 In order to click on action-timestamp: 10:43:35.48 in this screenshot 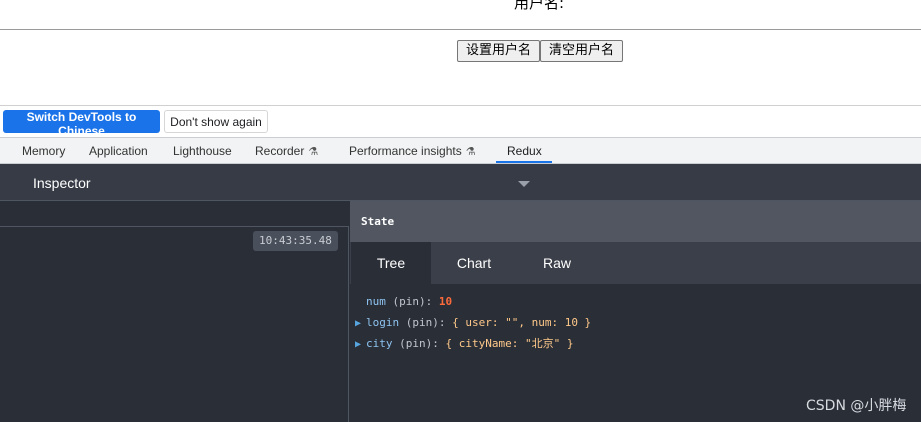, I will do `click(295, 241)`.